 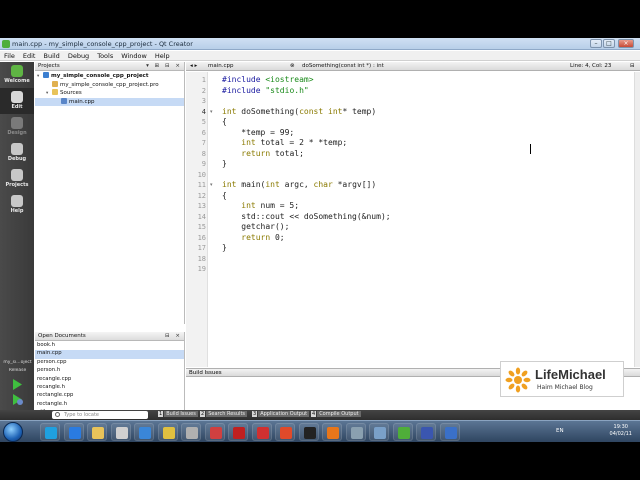 I want to click on taskbar-skype-icon, so click(x=50, y=432).